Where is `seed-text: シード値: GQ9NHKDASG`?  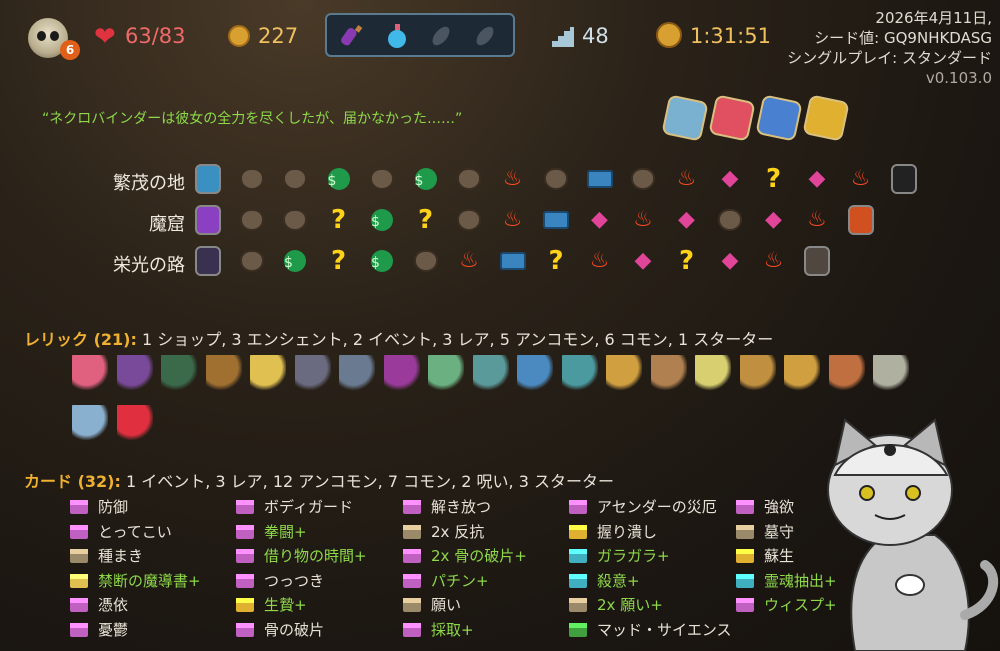
seed-text: シード値: GQ9NHKDASG is located at coordinates (889, 38).